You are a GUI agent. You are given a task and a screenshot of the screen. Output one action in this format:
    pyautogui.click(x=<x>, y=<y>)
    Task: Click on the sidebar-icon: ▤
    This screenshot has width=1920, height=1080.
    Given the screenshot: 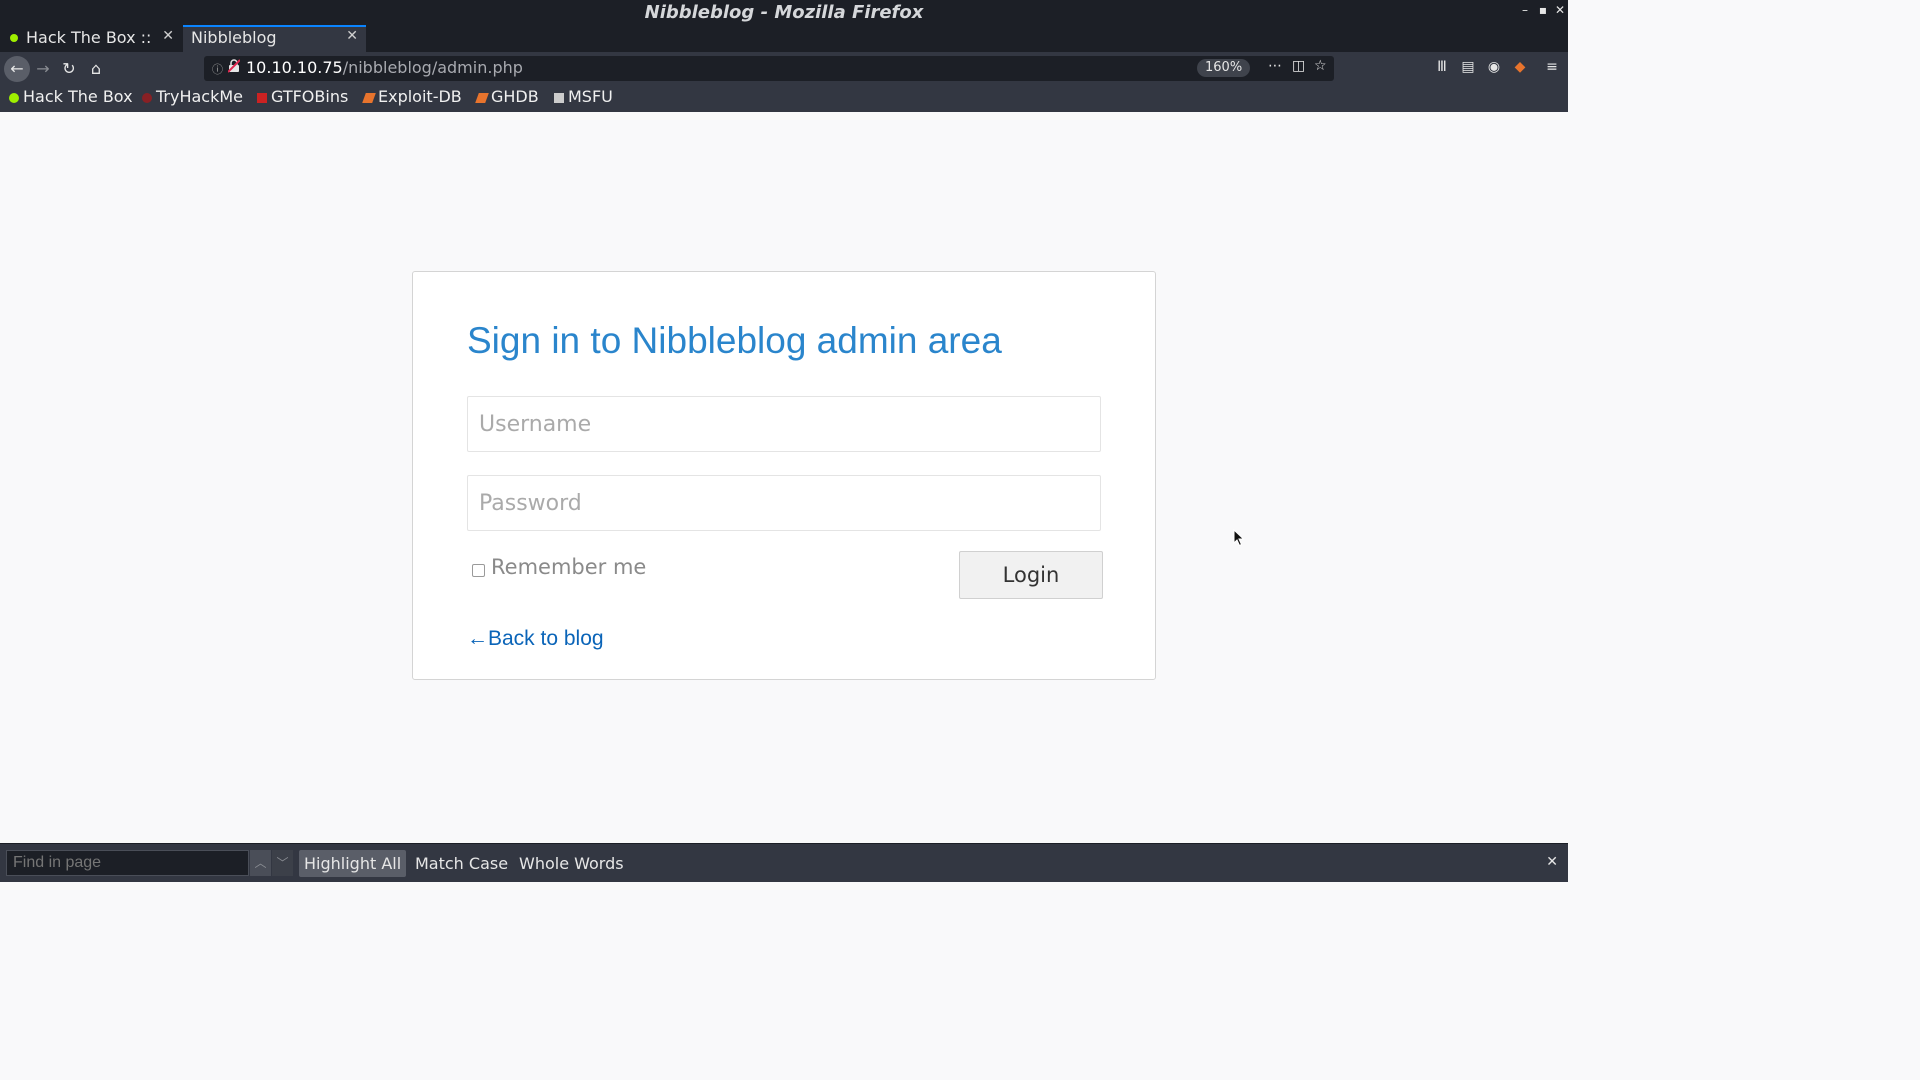 What is the action you would take?
    pyautogui.click(x=1468, y=67)
    